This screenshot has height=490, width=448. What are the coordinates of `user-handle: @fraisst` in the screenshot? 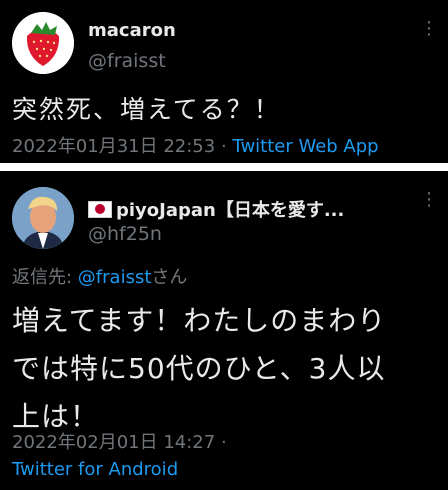 It's located at (127, 61).